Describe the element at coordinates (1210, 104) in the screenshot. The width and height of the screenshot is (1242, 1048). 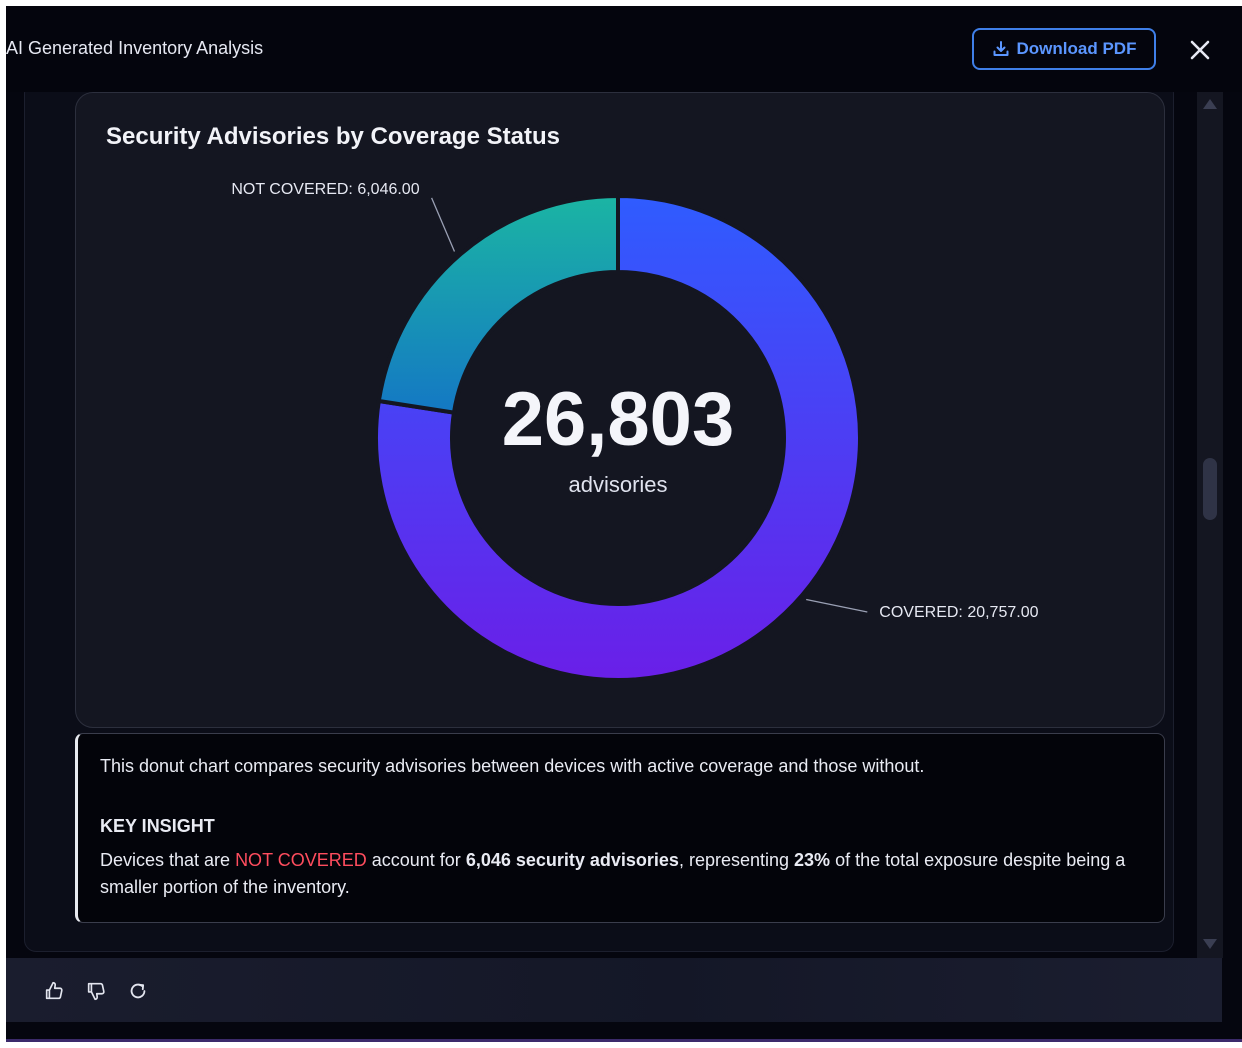
I see `scroll-up-arrow-icon` at that location.